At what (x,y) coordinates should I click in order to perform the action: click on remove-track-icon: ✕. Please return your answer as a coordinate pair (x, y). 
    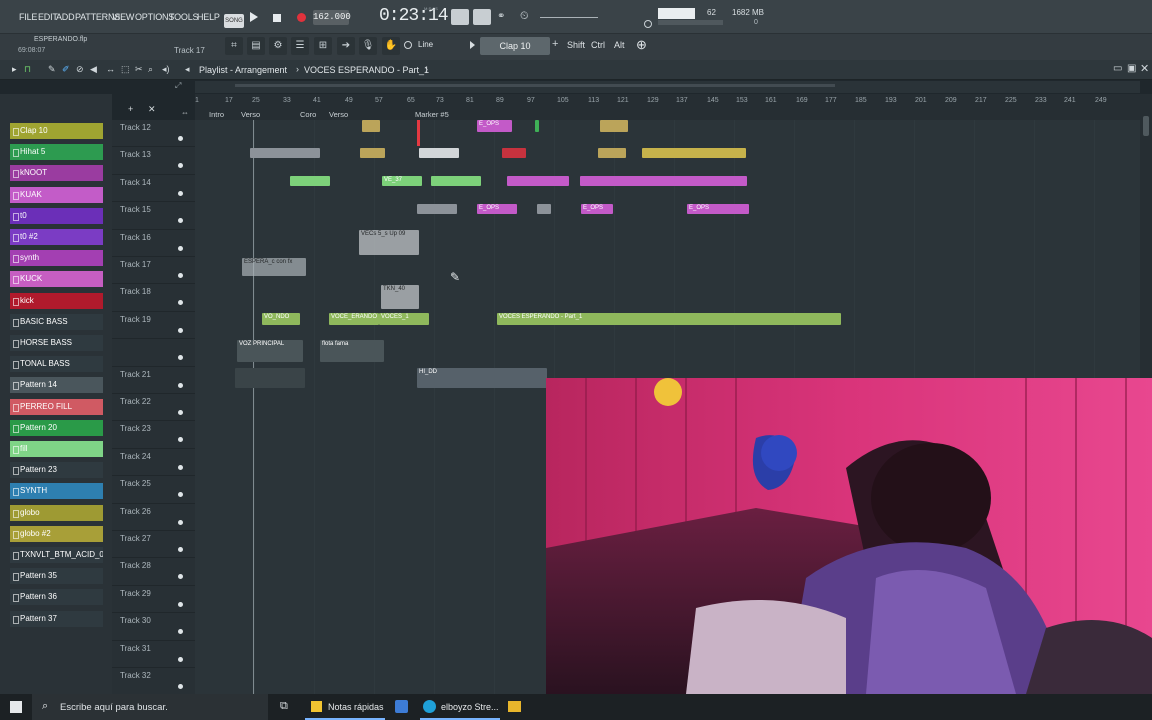
    Looking at the image, I should click on (152, 109).